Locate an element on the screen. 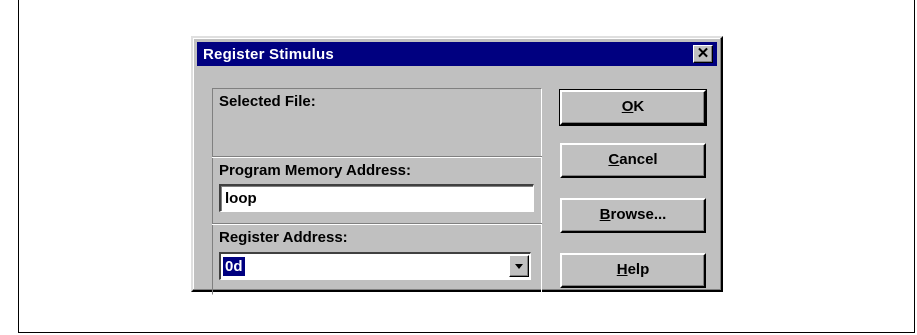 The image size is (917, 335). dropdown-button is located at coordinates (519, 266).